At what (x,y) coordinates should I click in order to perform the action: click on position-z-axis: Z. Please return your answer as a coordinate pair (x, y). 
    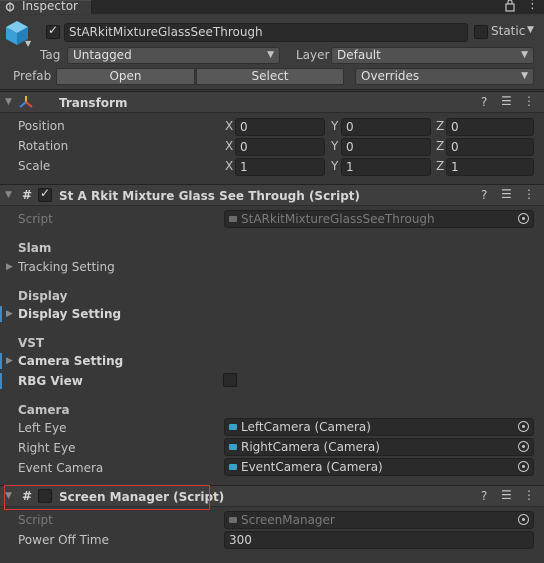
    Looking at the image, I should click on (440, 126).